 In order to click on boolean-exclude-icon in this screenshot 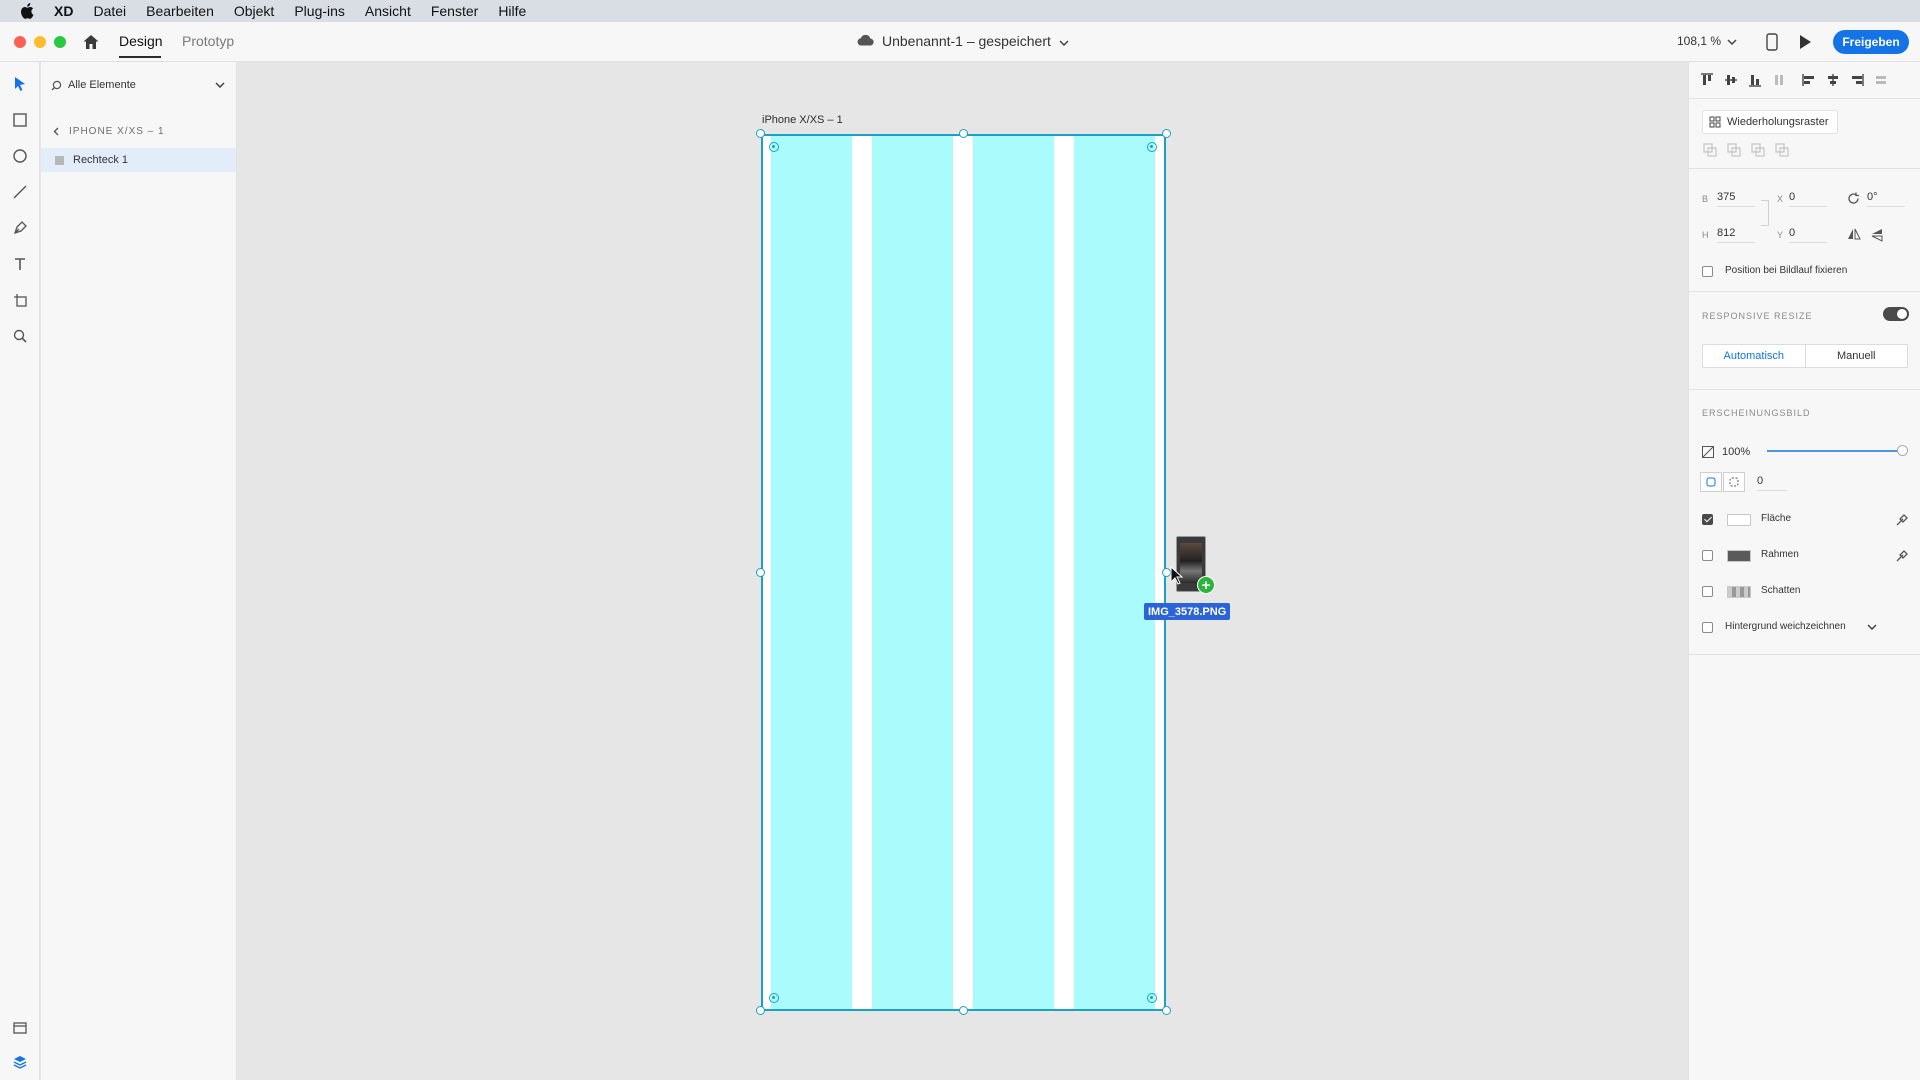, I will do `click(1782, 150)`.